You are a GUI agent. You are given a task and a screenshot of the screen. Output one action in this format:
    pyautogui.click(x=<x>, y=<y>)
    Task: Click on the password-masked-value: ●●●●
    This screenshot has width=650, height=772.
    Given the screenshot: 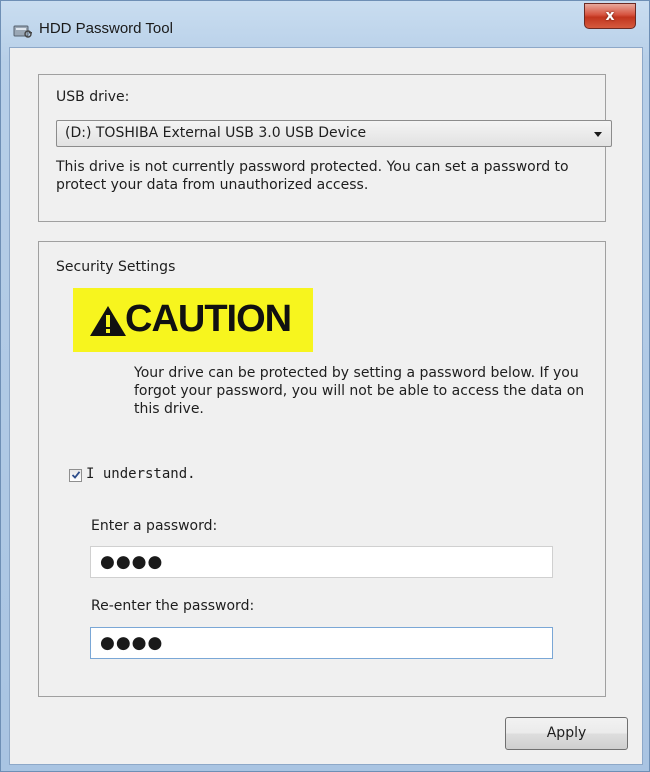 What is the action you would take?
    pyautogui.click(x=132, y=562)
    